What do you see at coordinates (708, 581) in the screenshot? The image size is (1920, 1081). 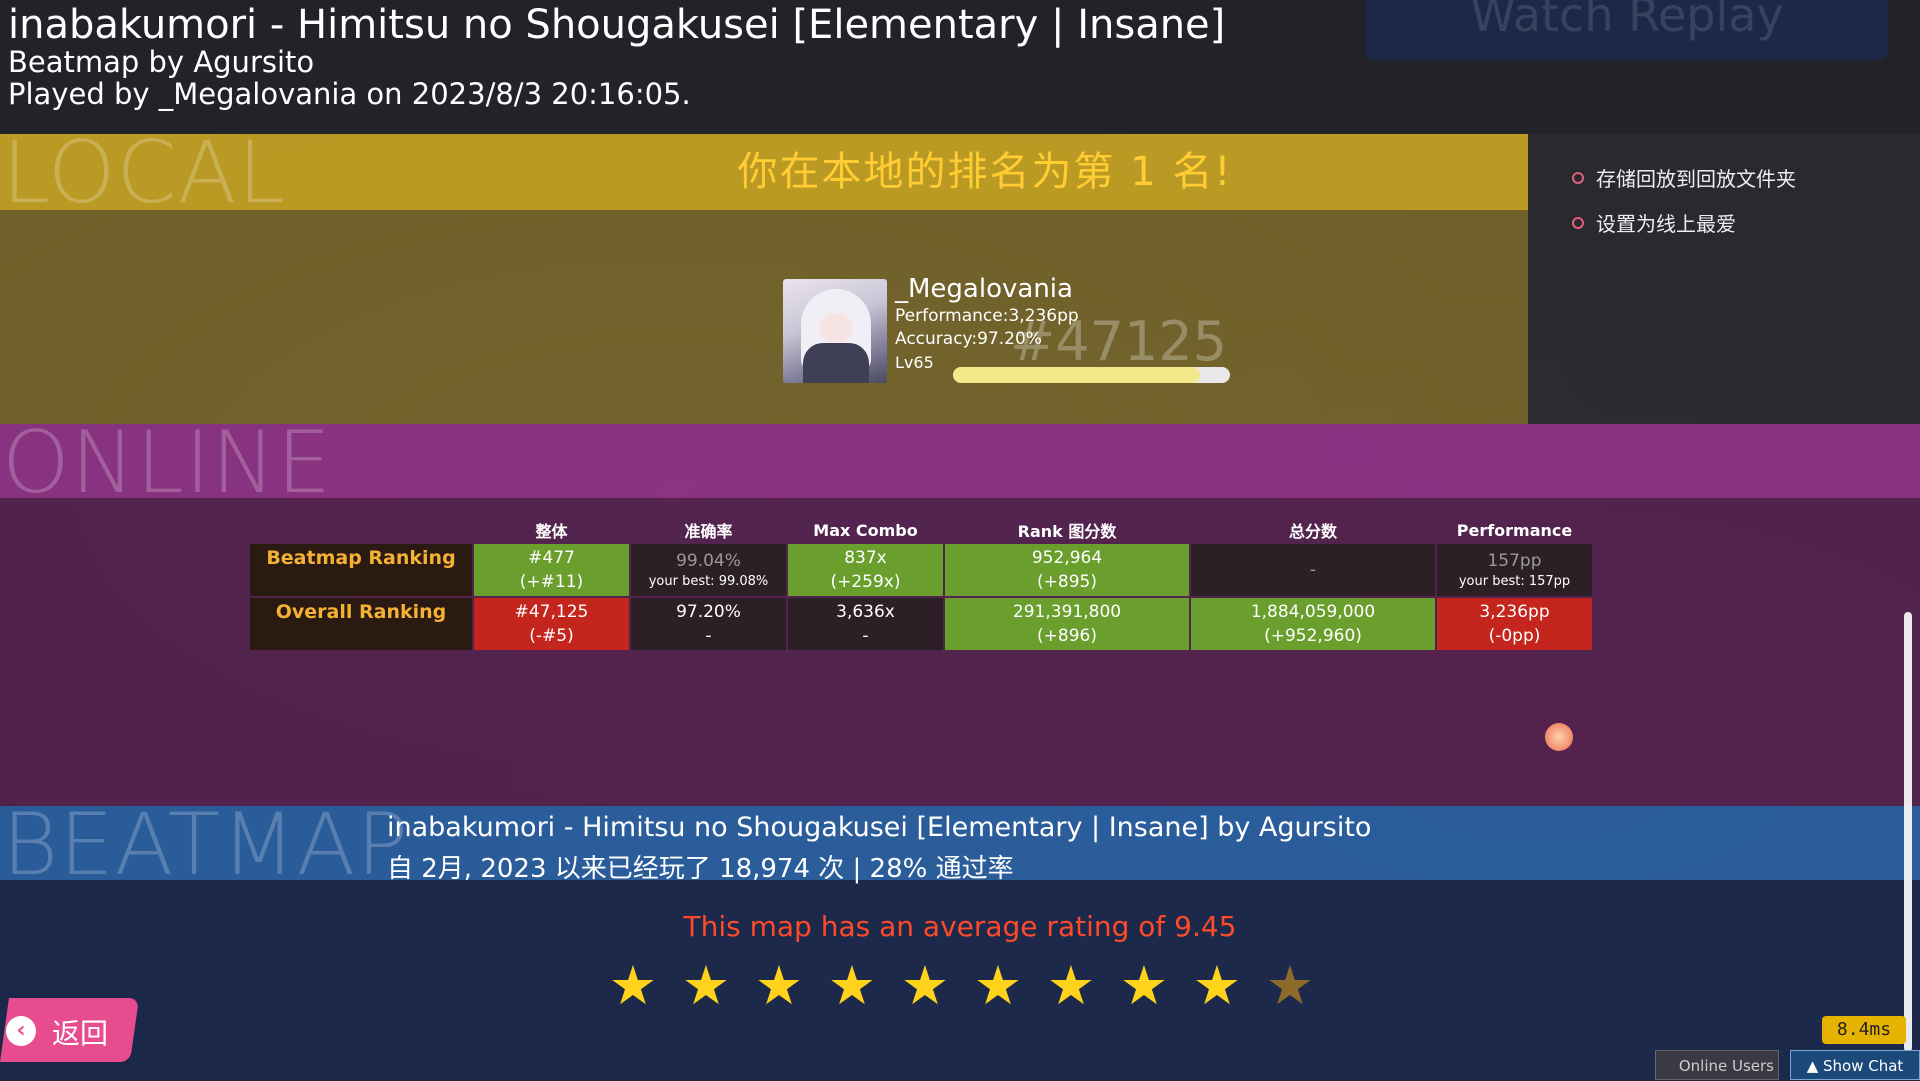 I see `cell-sub: your best: 99.08%` at bounding box center [708, 581].